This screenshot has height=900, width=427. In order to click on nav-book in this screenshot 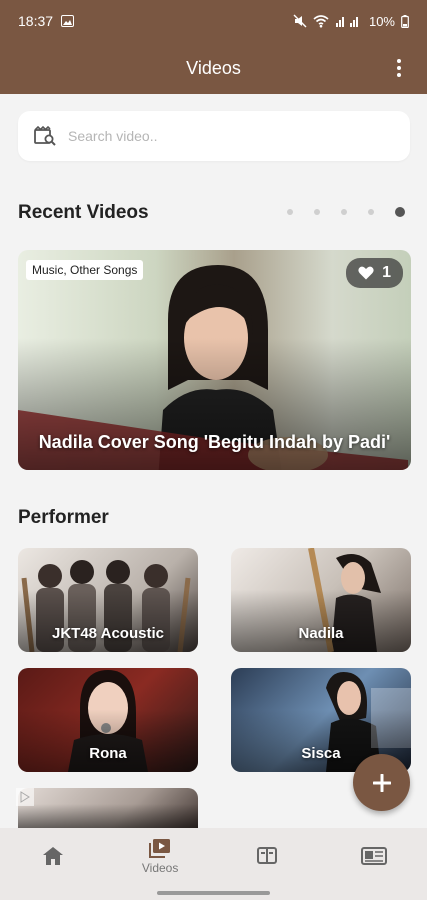, I will do `click(267, 864)`.